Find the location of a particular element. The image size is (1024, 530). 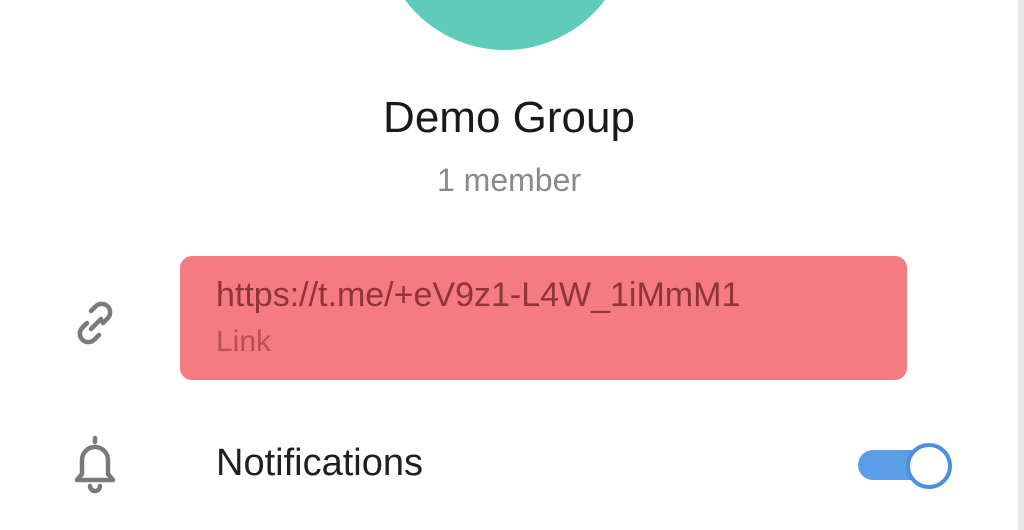

invite-link-url: https://t.me/+eV9z1-L4W_1iMmM1 is located at coordinates (561, 295).